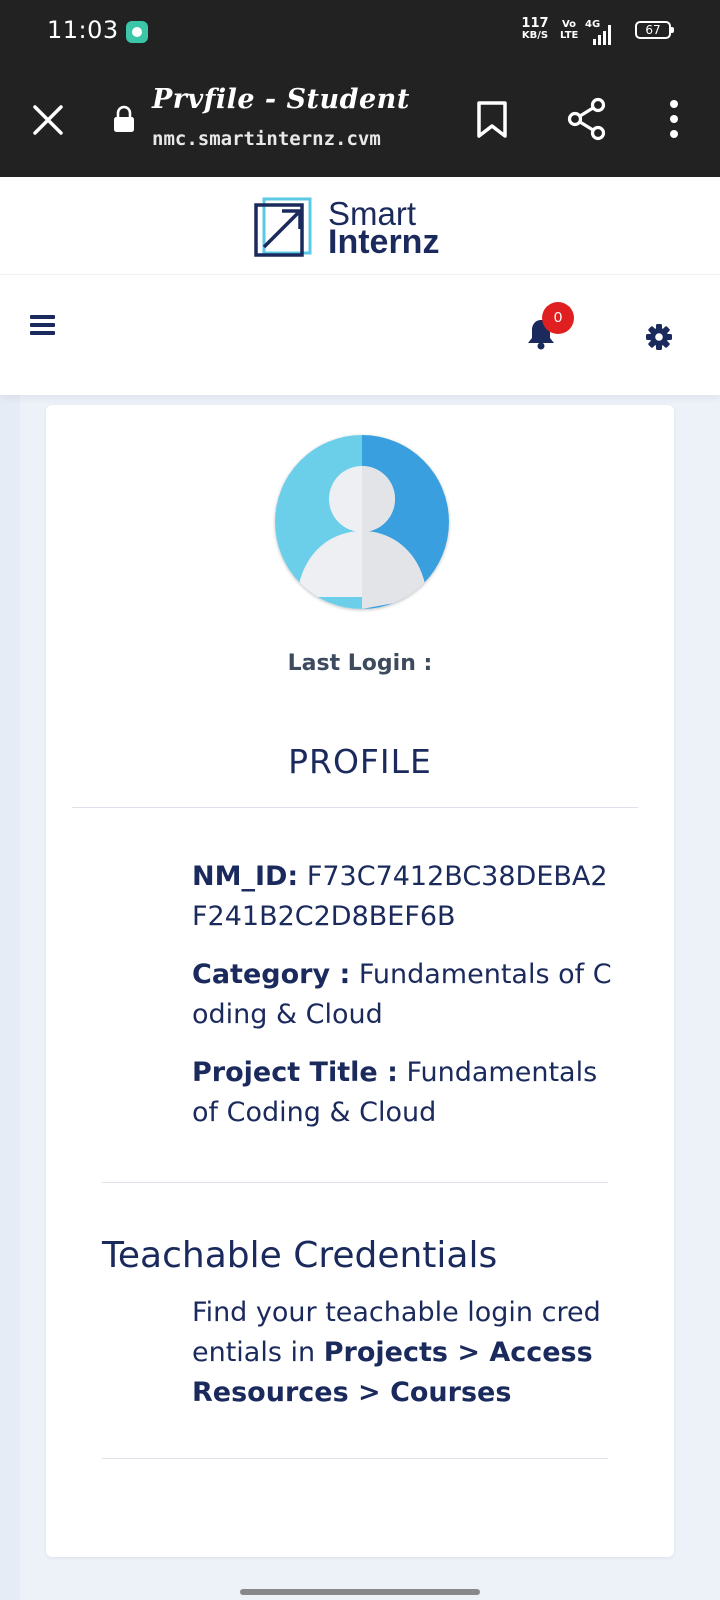 The width and height of the screenshot is (720, 1600). I want to click on close-icon, so click(48, 120).